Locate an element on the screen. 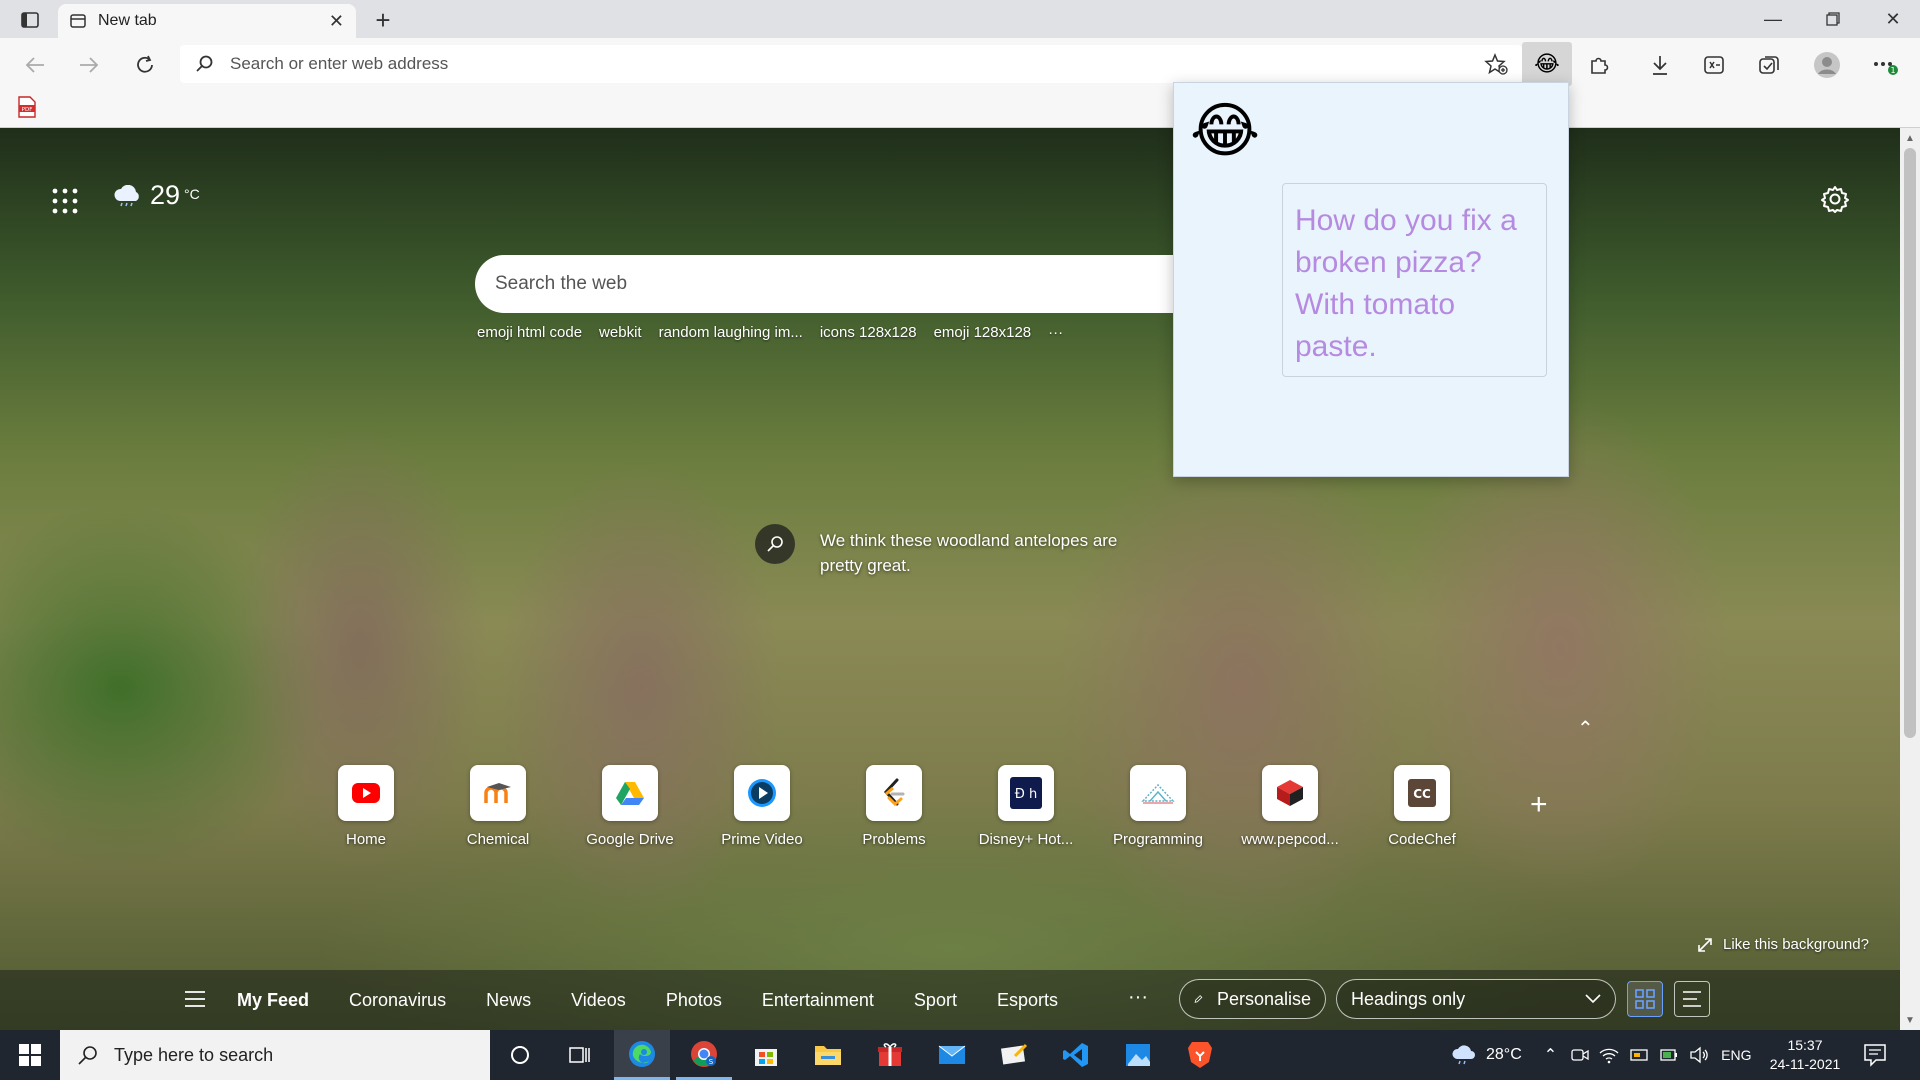 This screenshot has width=1920, height=1080. vscode-icon is located at coordinates (1075, 1055).